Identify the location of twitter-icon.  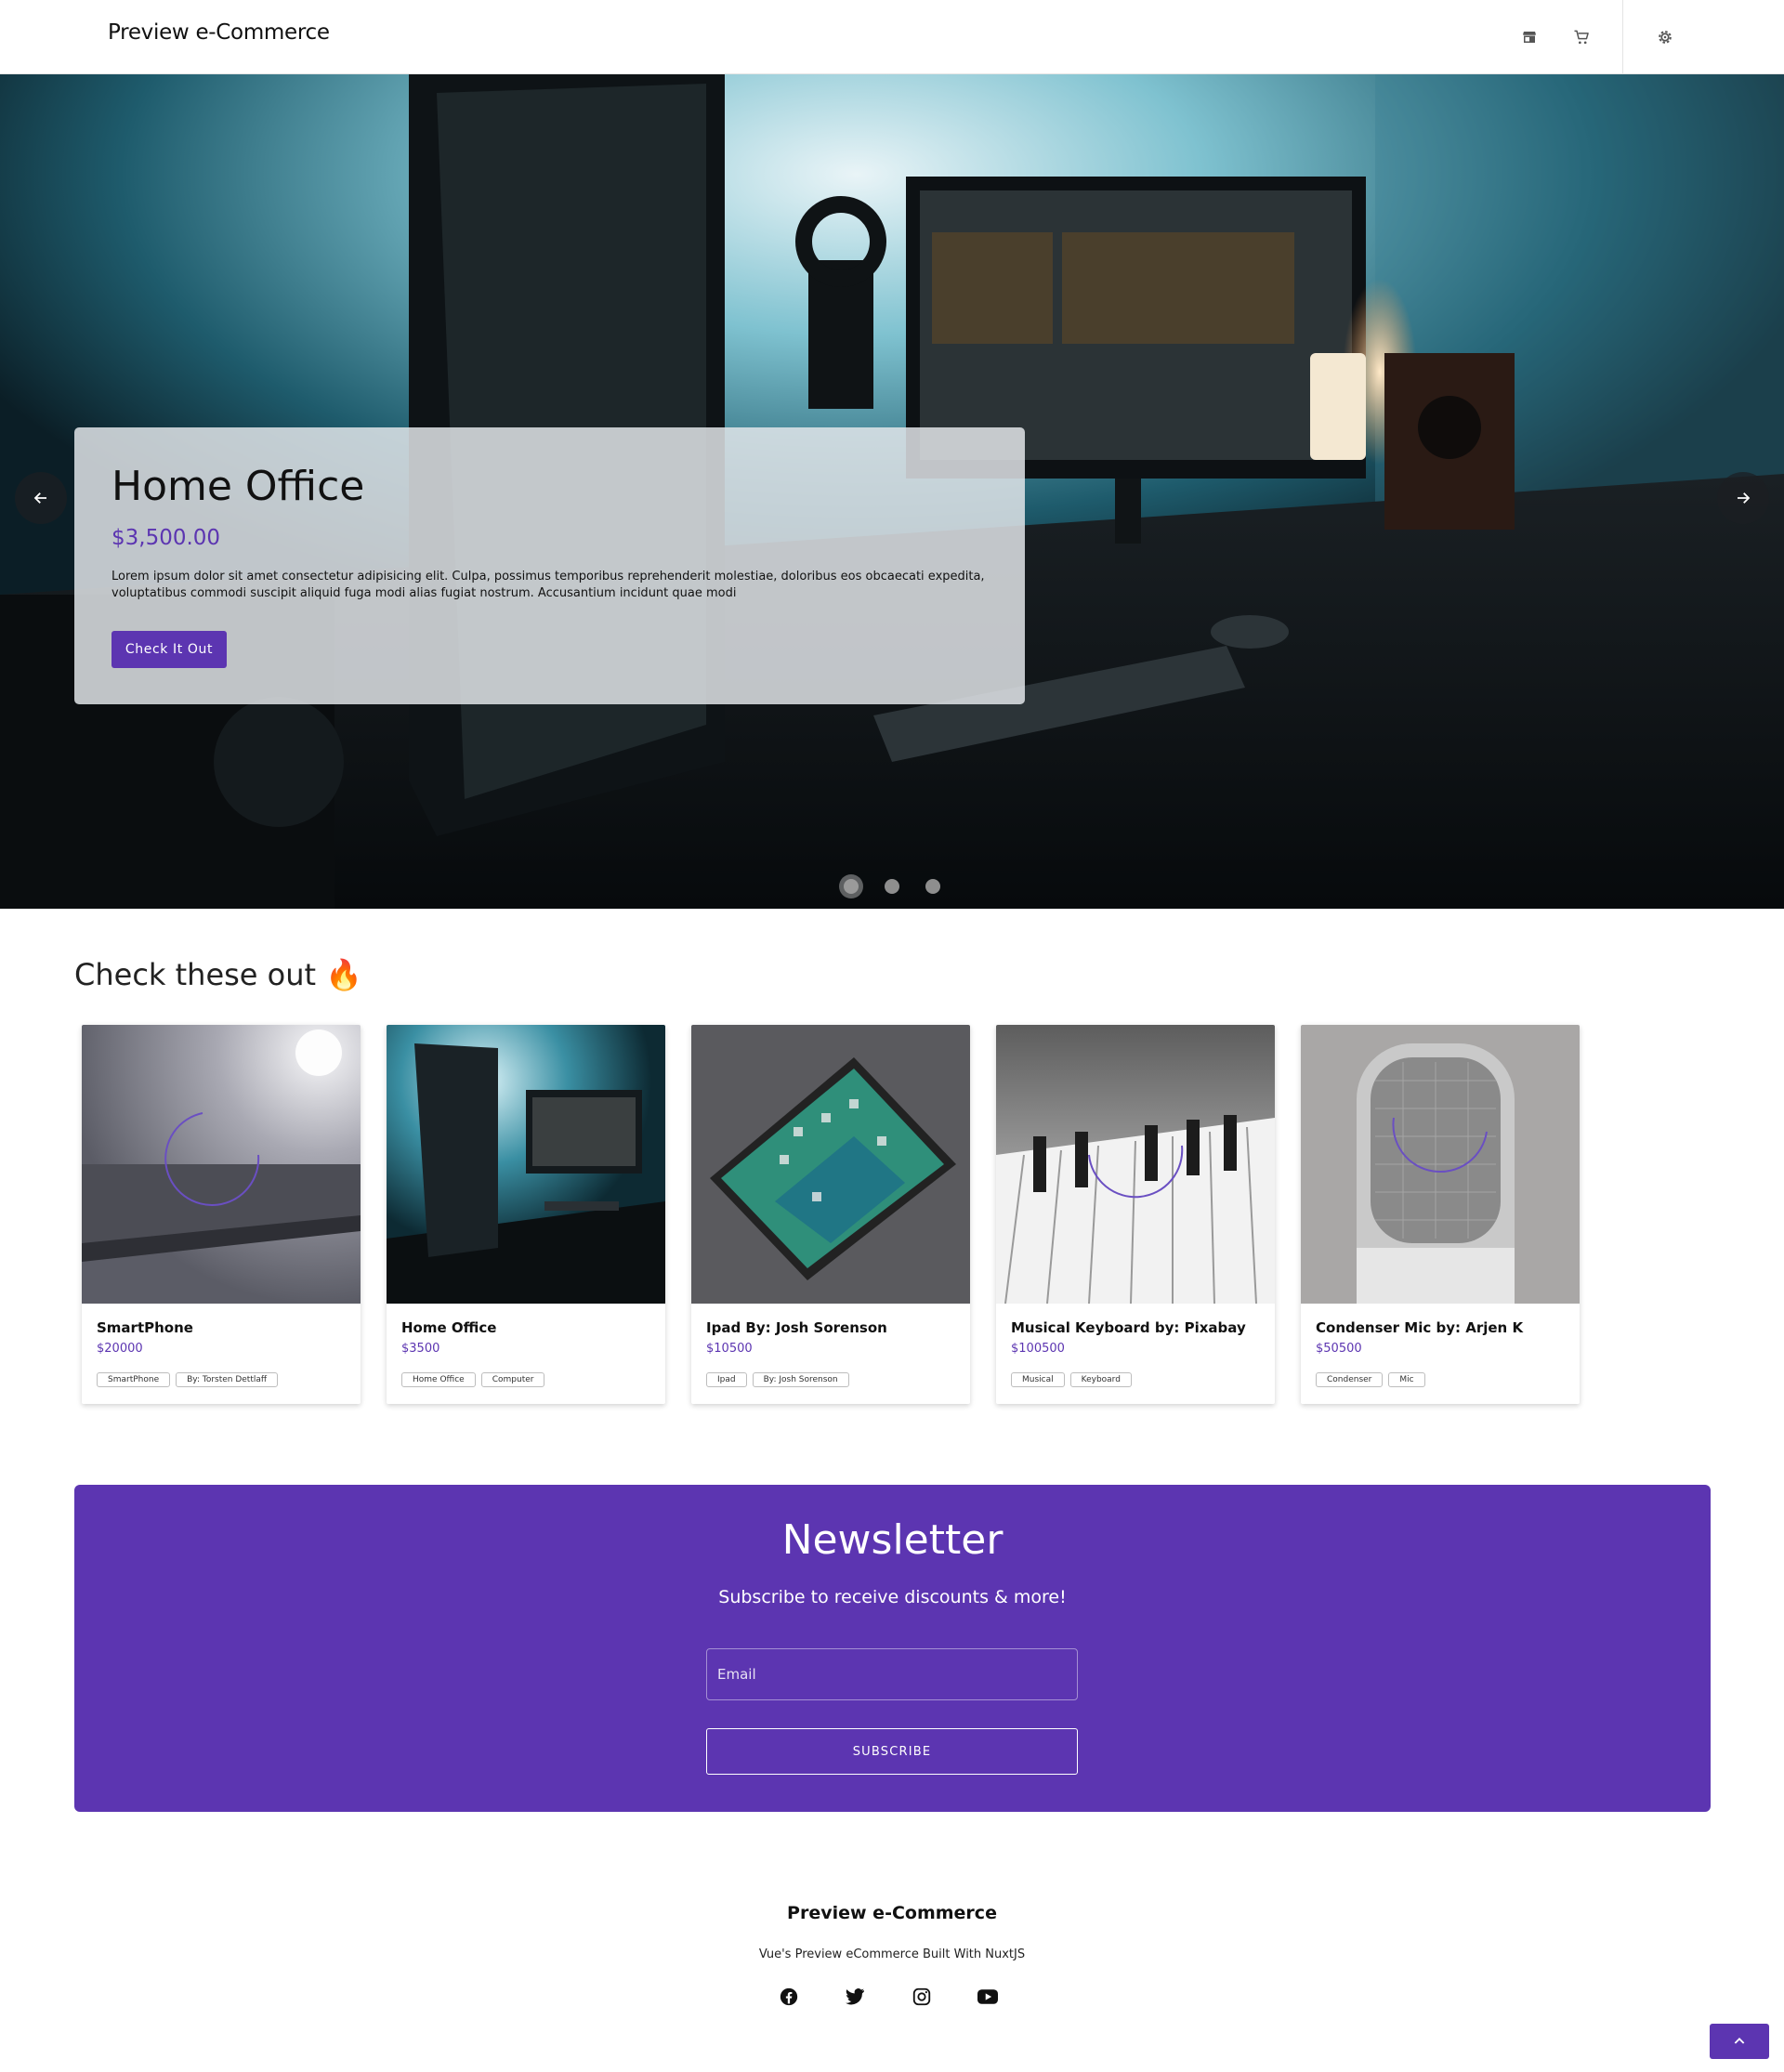
(855, 1997).